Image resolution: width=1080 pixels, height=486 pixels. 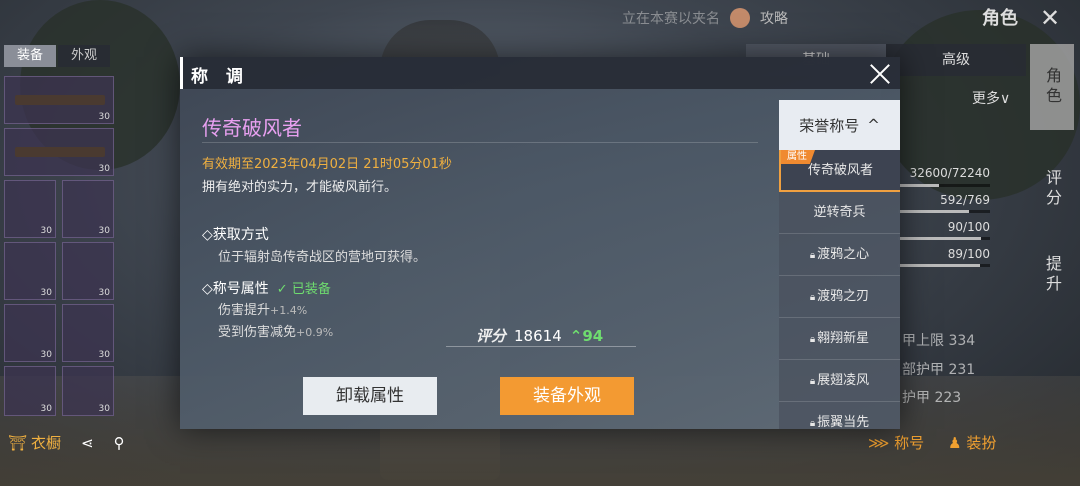 I want to click on list-item: 🔒︎ 展翅凌风, so click(x=839, y=381).